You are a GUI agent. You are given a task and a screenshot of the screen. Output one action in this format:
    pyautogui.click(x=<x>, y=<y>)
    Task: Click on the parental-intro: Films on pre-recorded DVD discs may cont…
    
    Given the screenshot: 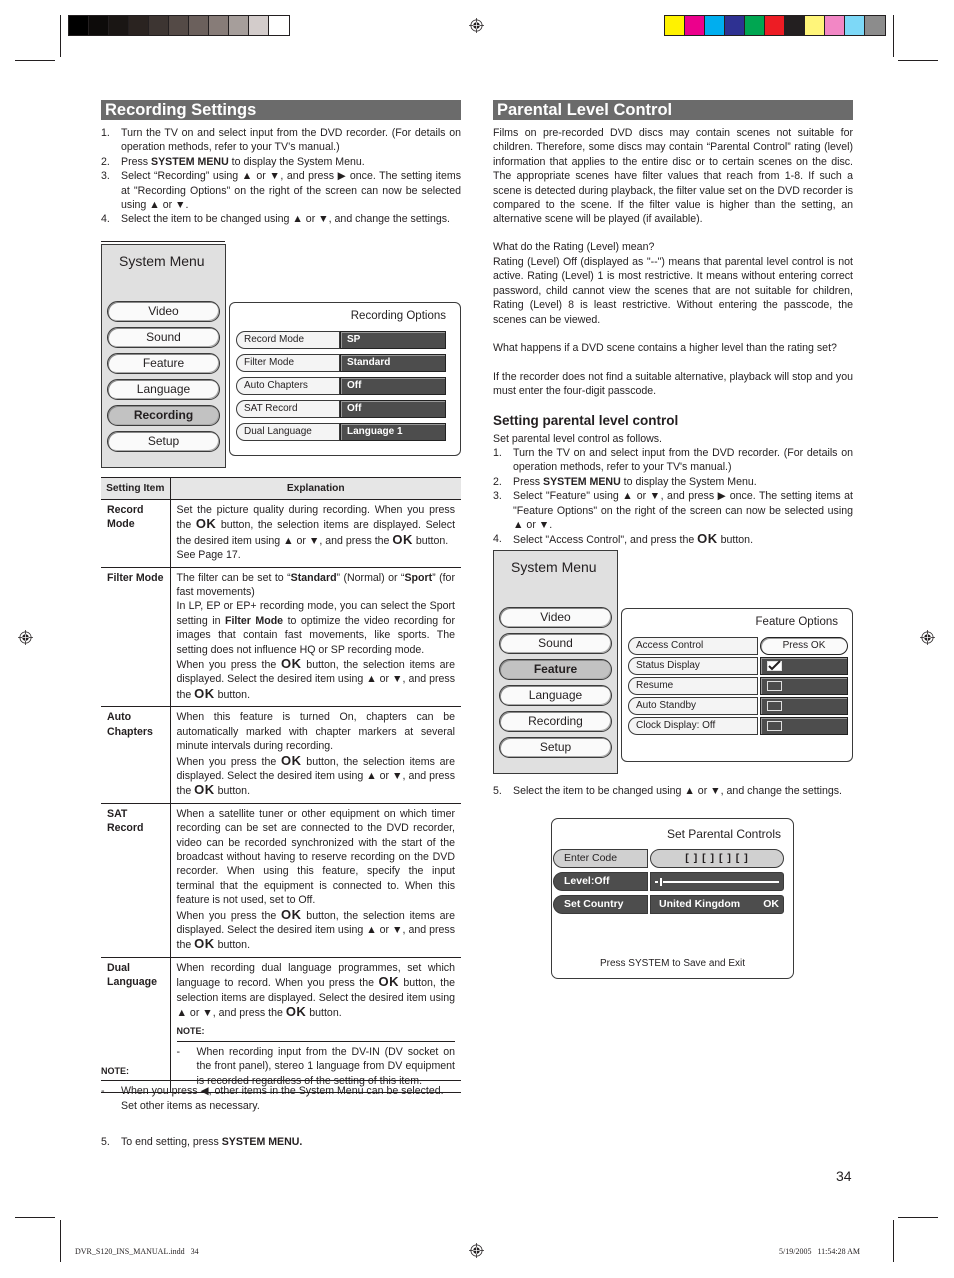 What is the action you would take?
    pyautogui.click(x=673, y=176)
    